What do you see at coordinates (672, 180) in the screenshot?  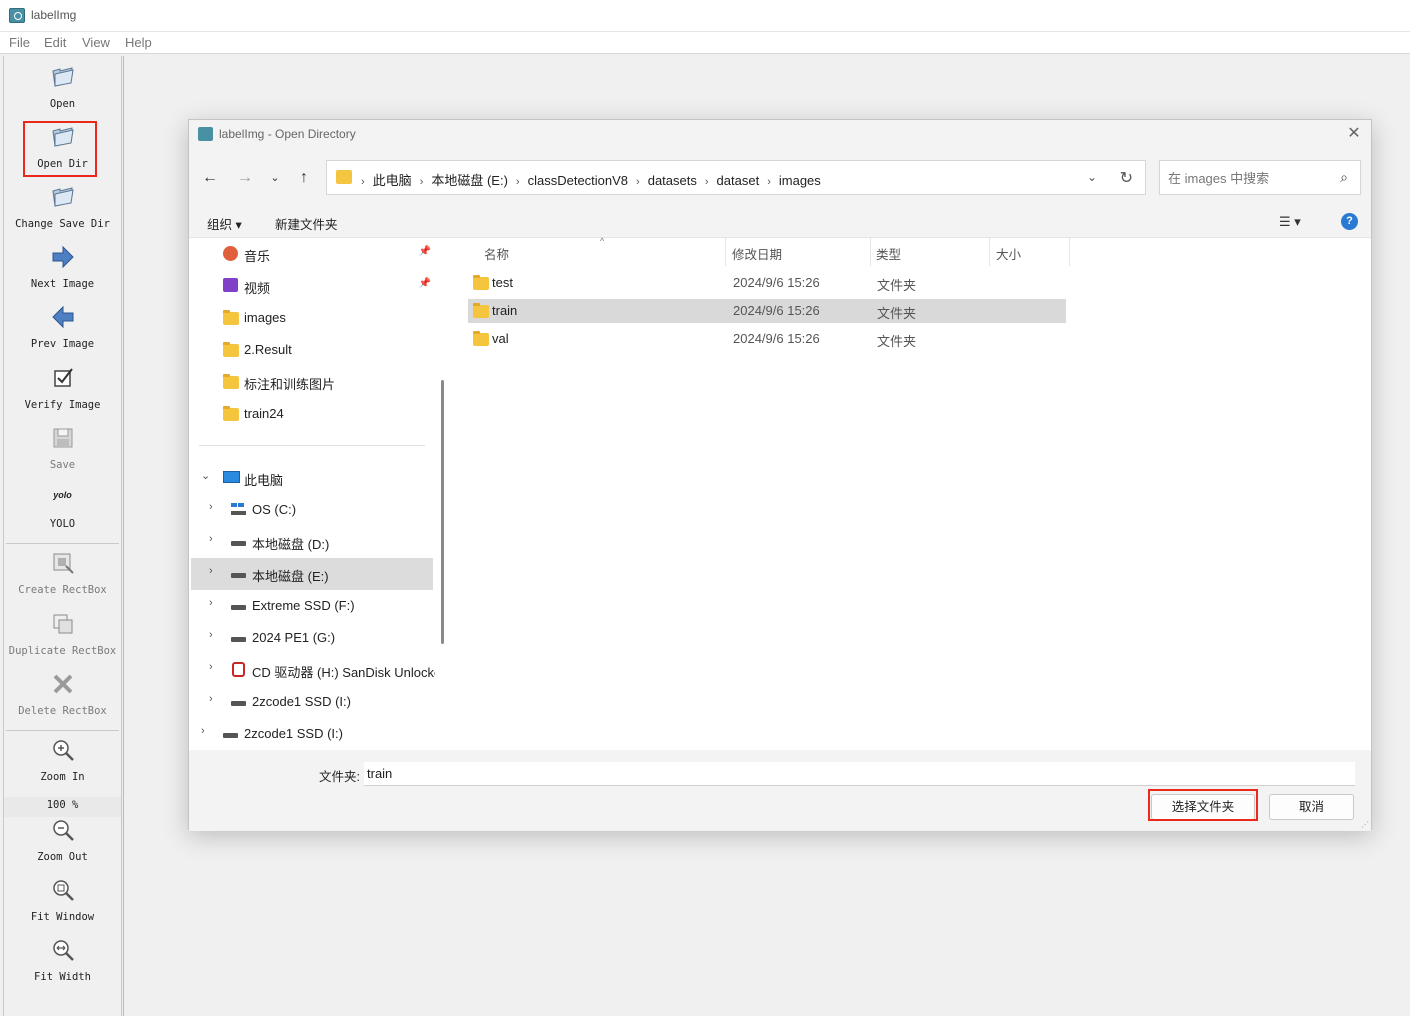 I see `breadcrumb-item: datasets` at bounding box center [672, 180].